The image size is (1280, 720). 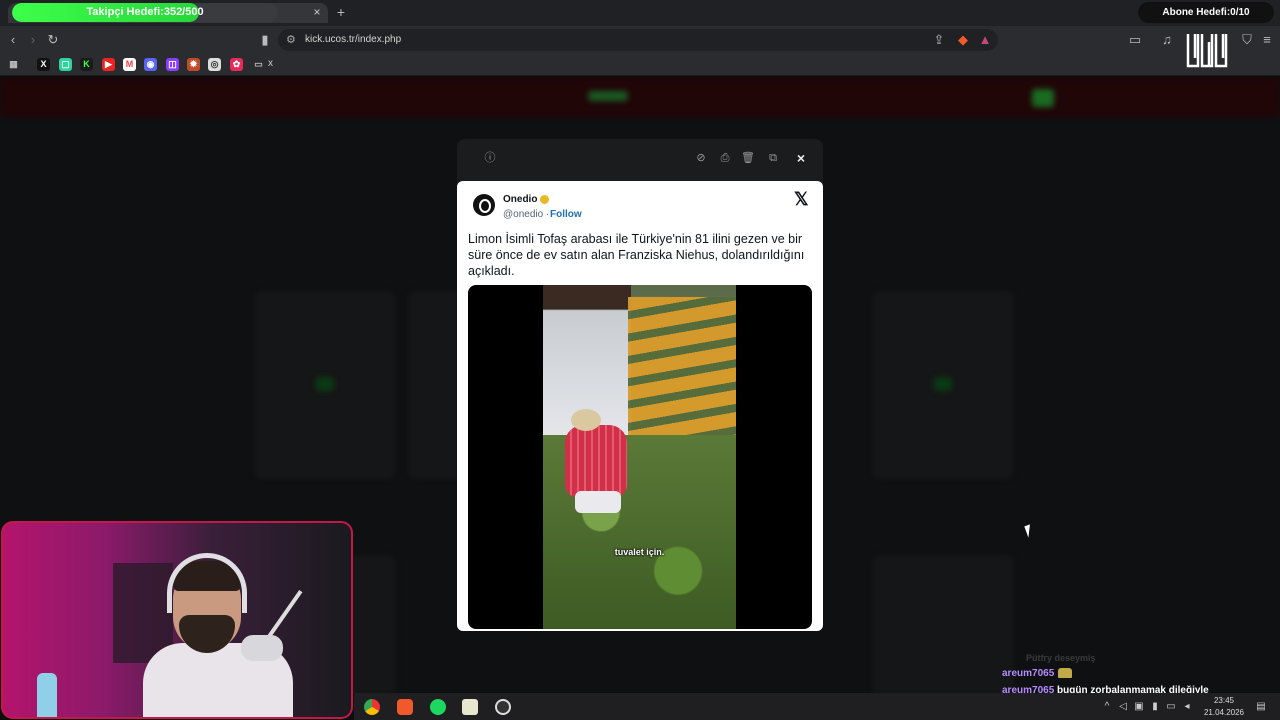 What do you see at coordinates (270, 63) in the screenshot?
I see `bookmark-folder-label: x` at bounding box center [270, 63].